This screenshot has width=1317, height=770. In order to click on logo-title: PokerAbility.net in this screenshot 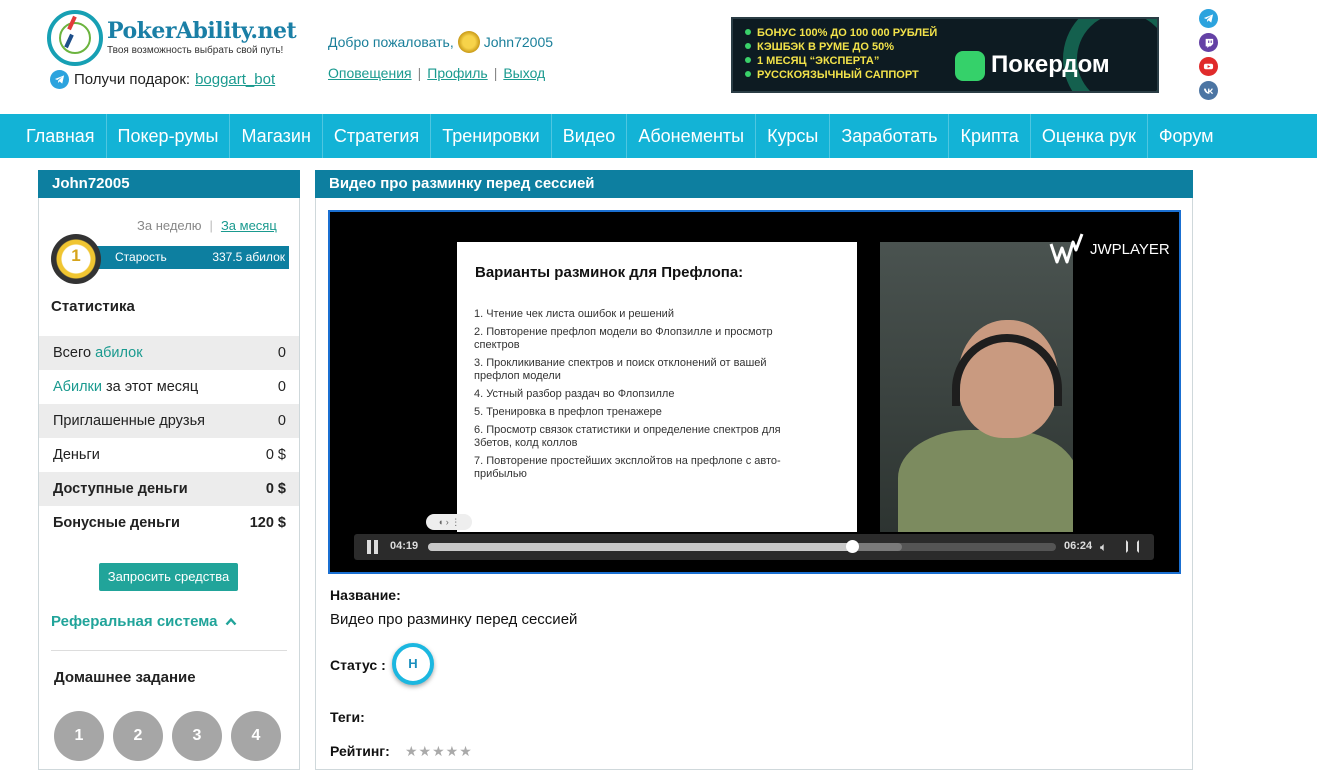, I will do `click(202, 31)`.